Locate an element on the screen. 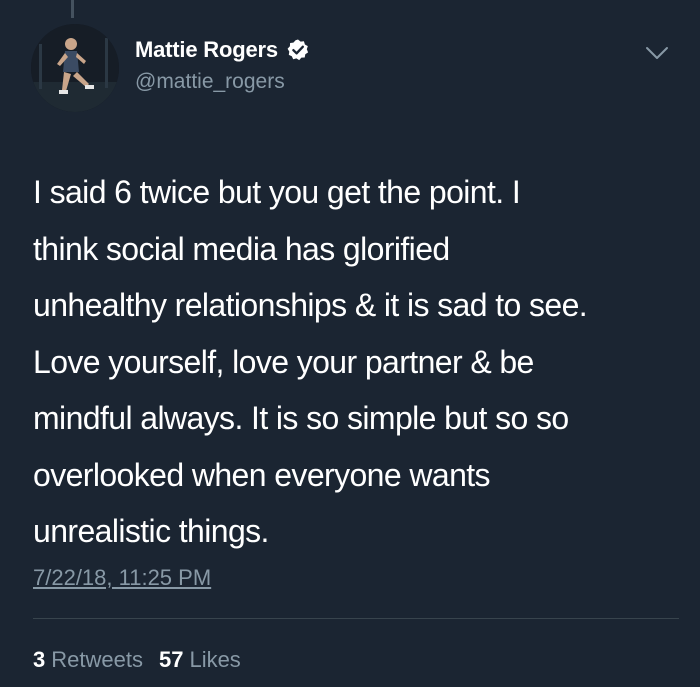  tweet-stats: 3 Retweets 57 Likes is located at coordinates (137, 660).